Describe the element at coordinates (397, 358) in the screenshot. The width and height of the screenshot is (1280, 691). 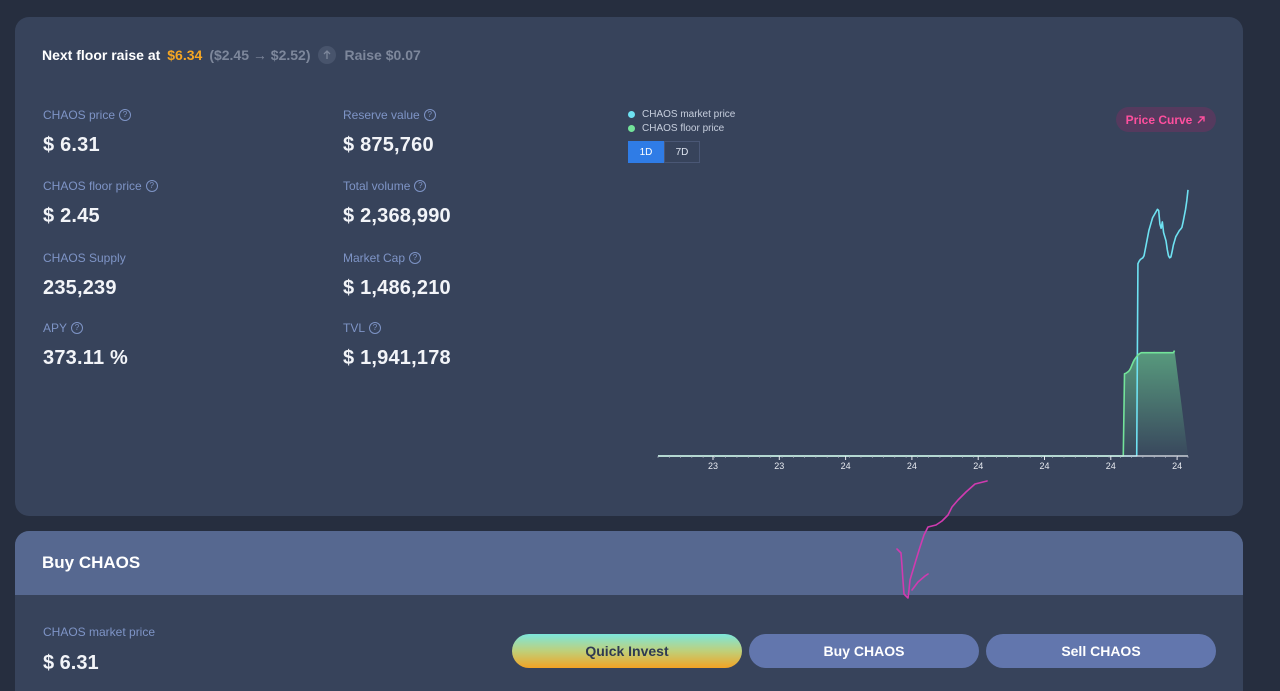
I see `stat-value: $ 1,941,178` at that location.